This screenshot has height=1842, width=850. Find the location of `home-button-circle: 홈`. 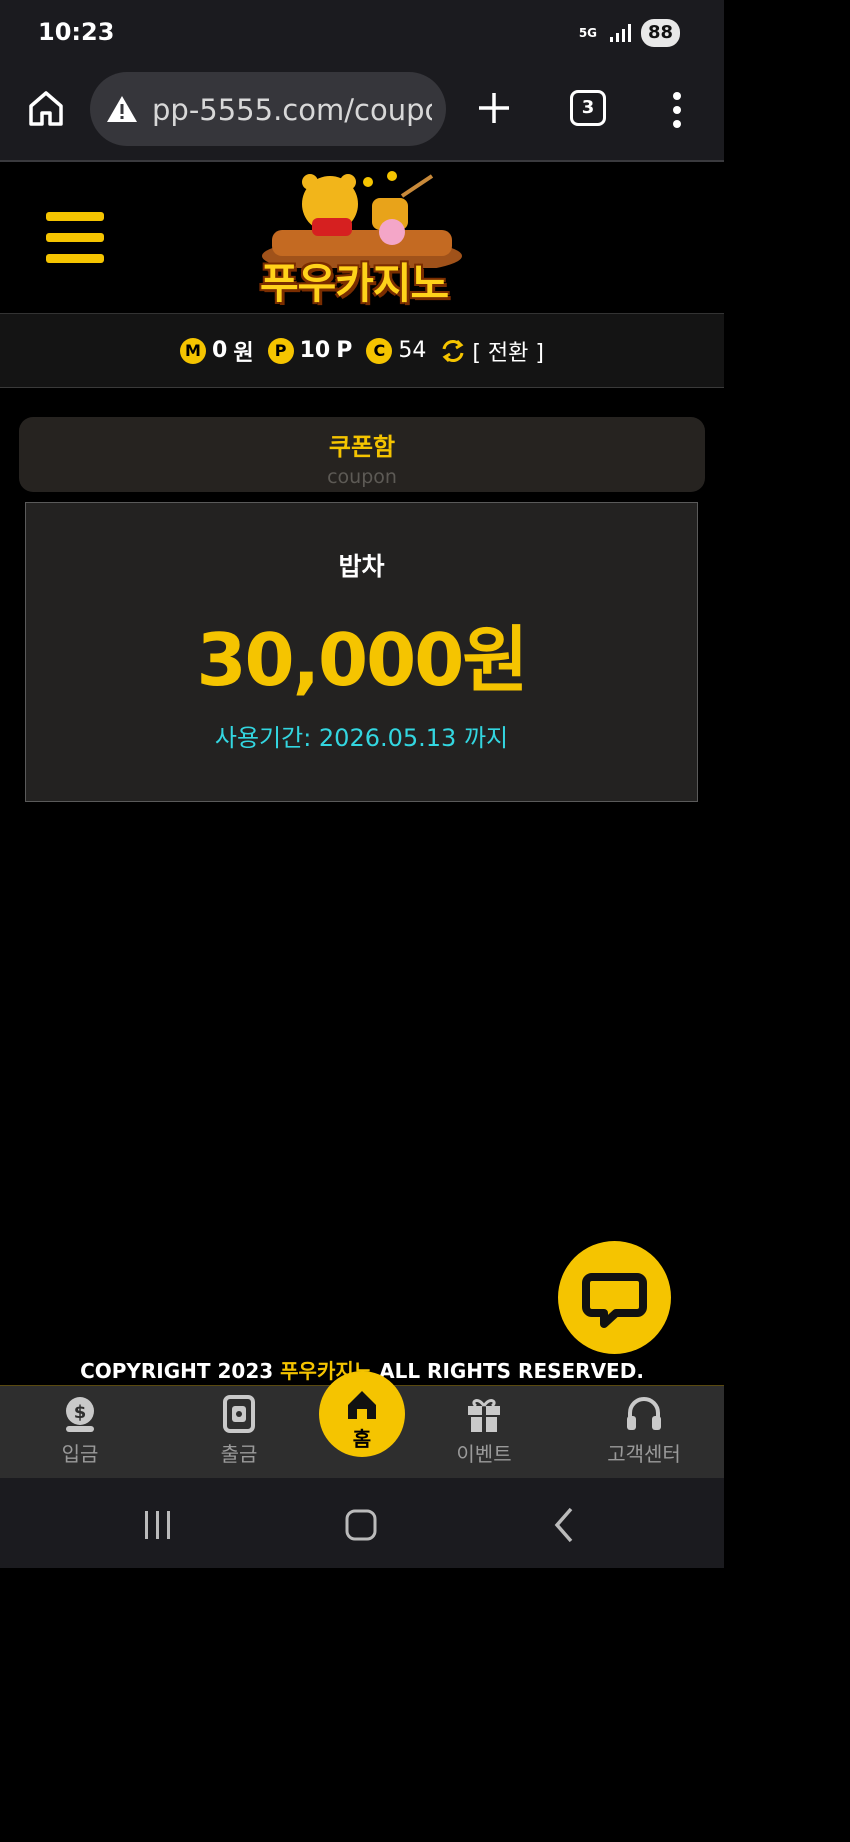

home-button-circle: 홈 is located at coordinates (362, 1414).